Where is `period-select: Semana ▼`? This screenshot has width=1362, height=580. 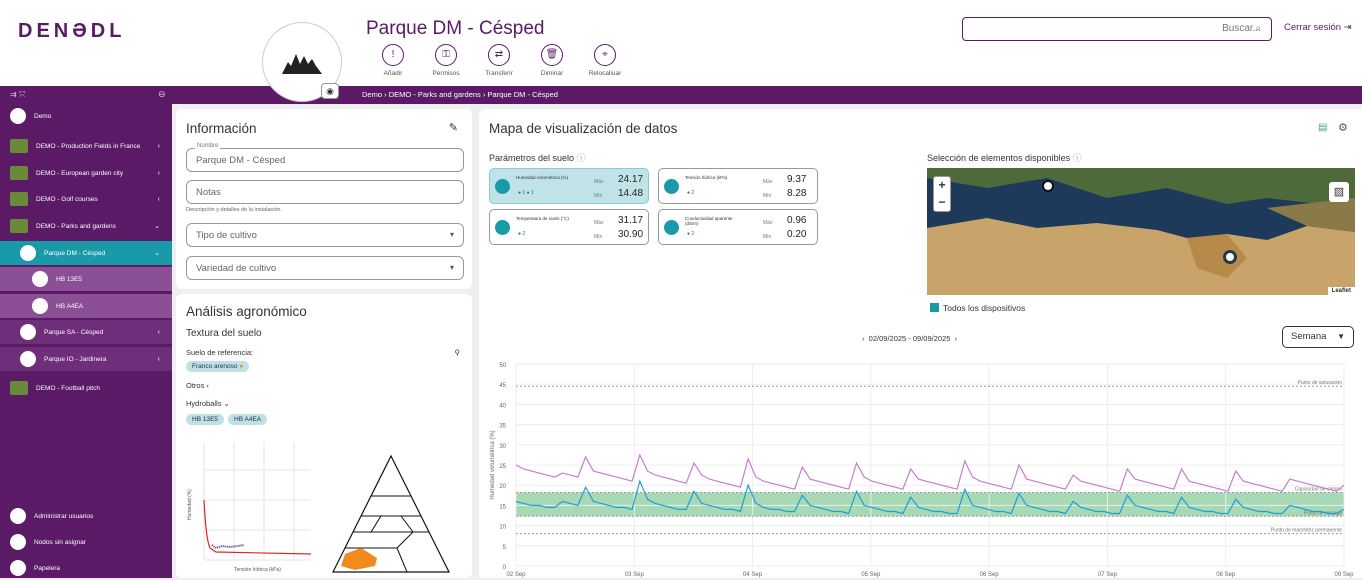
period-select: Semana ▼ is located at coordinates (1318, 337).